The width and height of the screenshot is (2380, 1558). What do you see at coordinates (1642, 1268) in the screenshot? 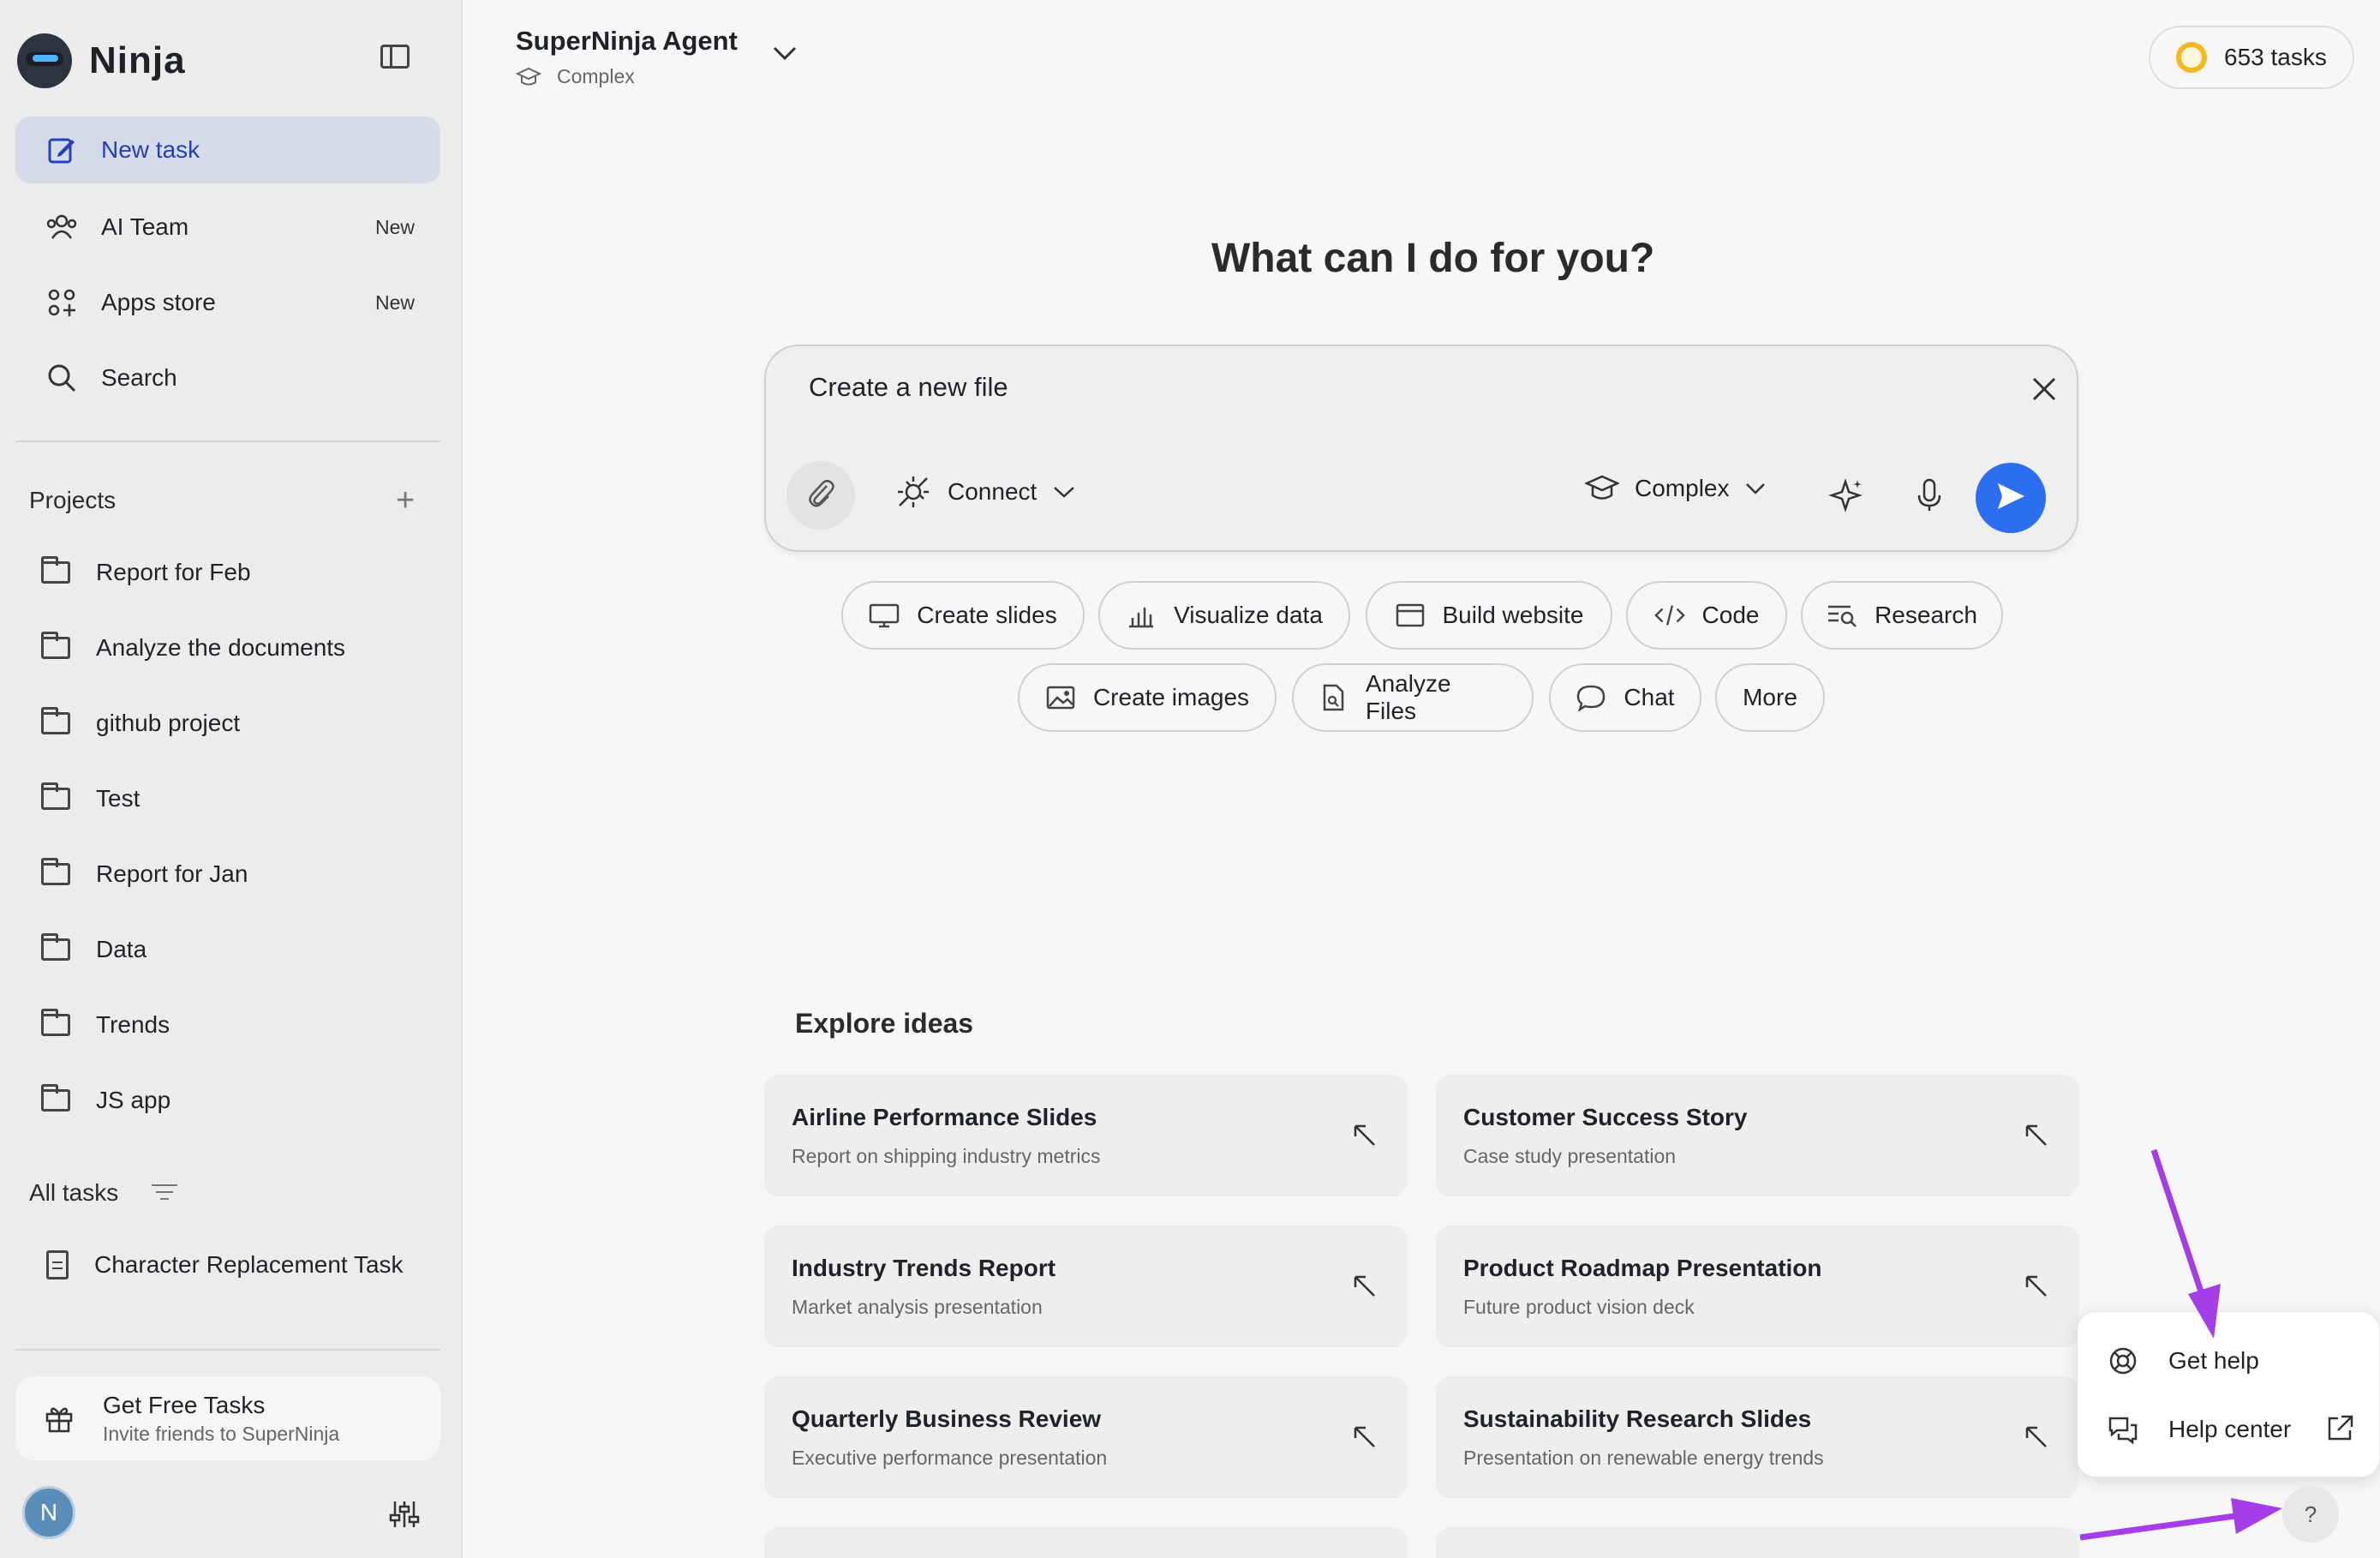
I see `idea-title: Product Roadmap Presentation` at bounding box center [1642, 1268].